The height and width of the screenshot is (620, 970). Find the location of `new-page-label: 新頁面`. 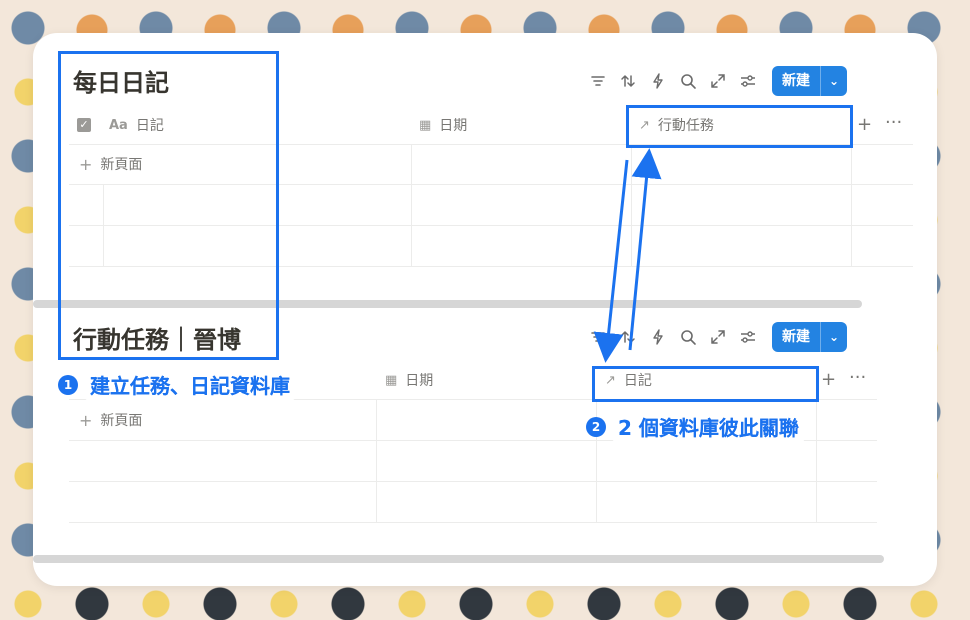

new-page-label: 新頁面 is located at coordinates (121, 421).